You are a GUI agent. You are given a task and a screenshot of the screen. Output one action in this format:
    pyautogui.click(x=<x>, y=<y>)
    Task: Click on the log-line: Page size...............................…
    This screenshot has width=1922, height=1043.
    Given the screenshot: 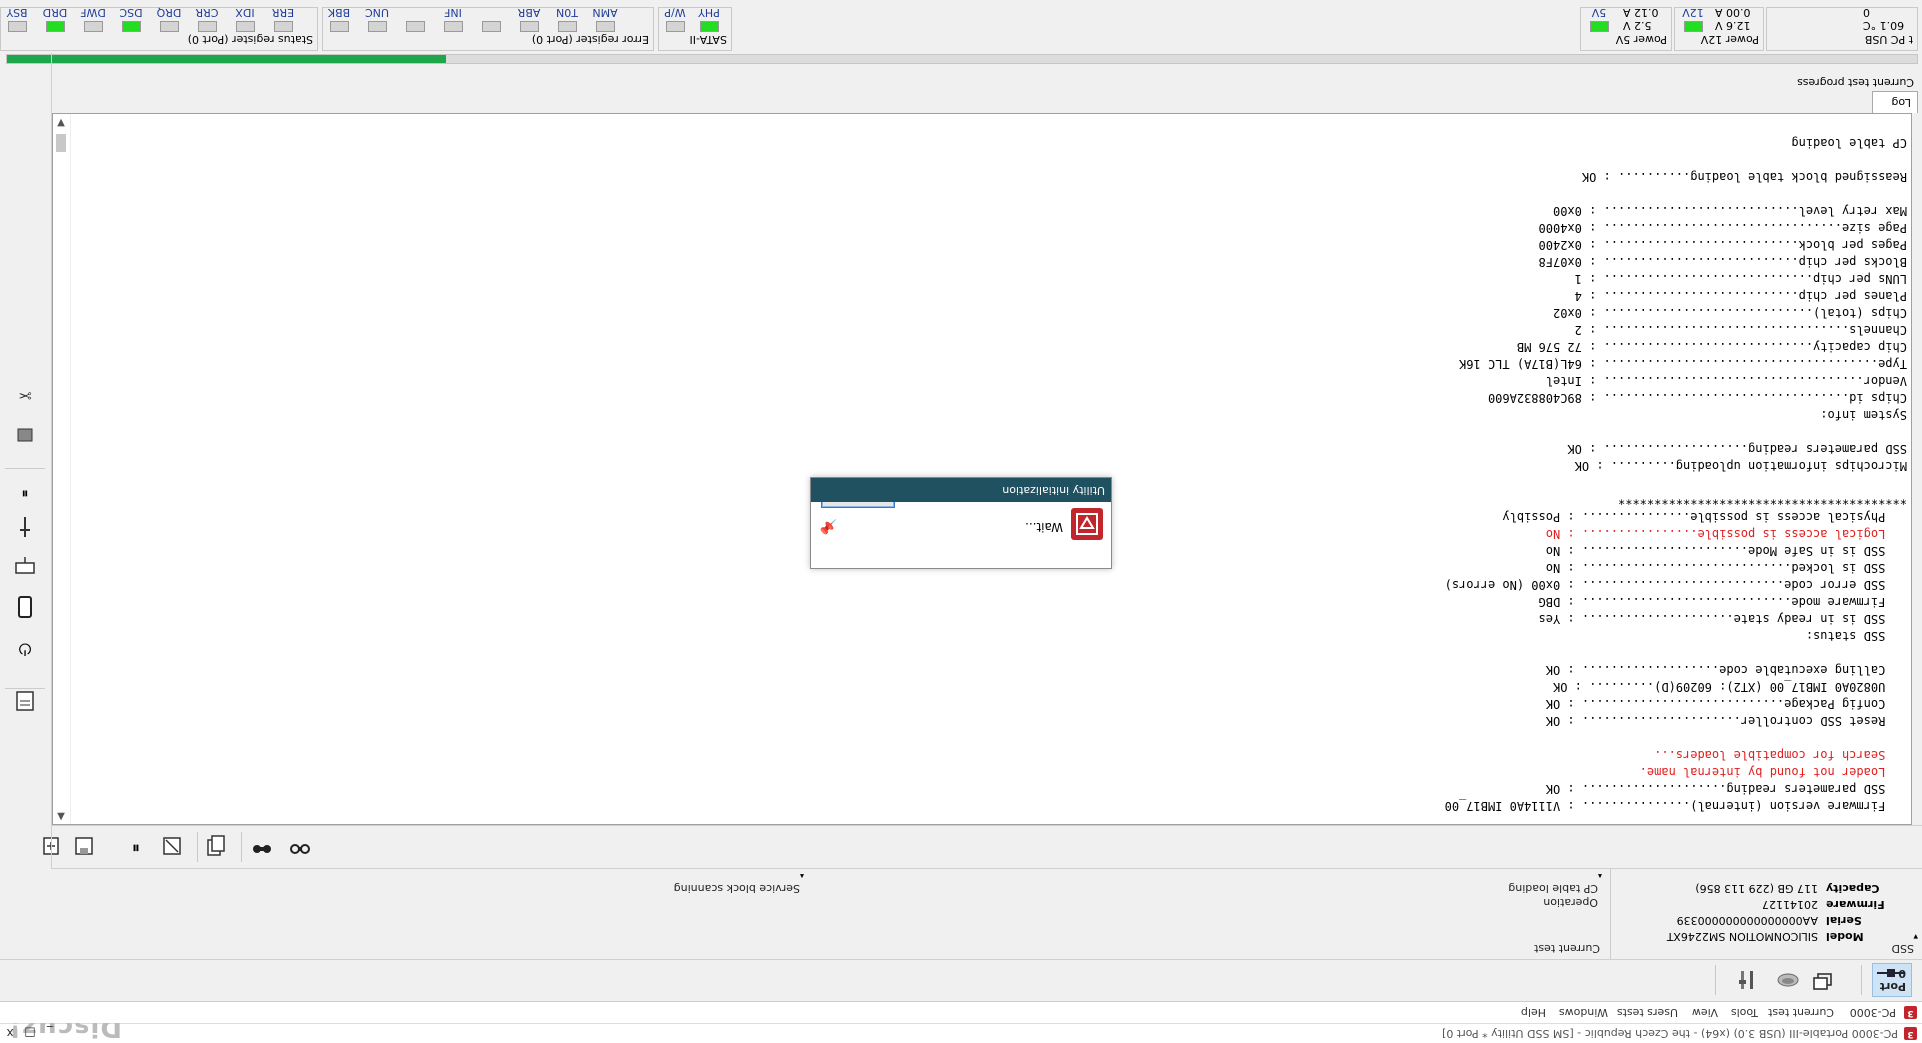 What is the action you would take?
    pyautogui.click(x=1722, y=228)
    